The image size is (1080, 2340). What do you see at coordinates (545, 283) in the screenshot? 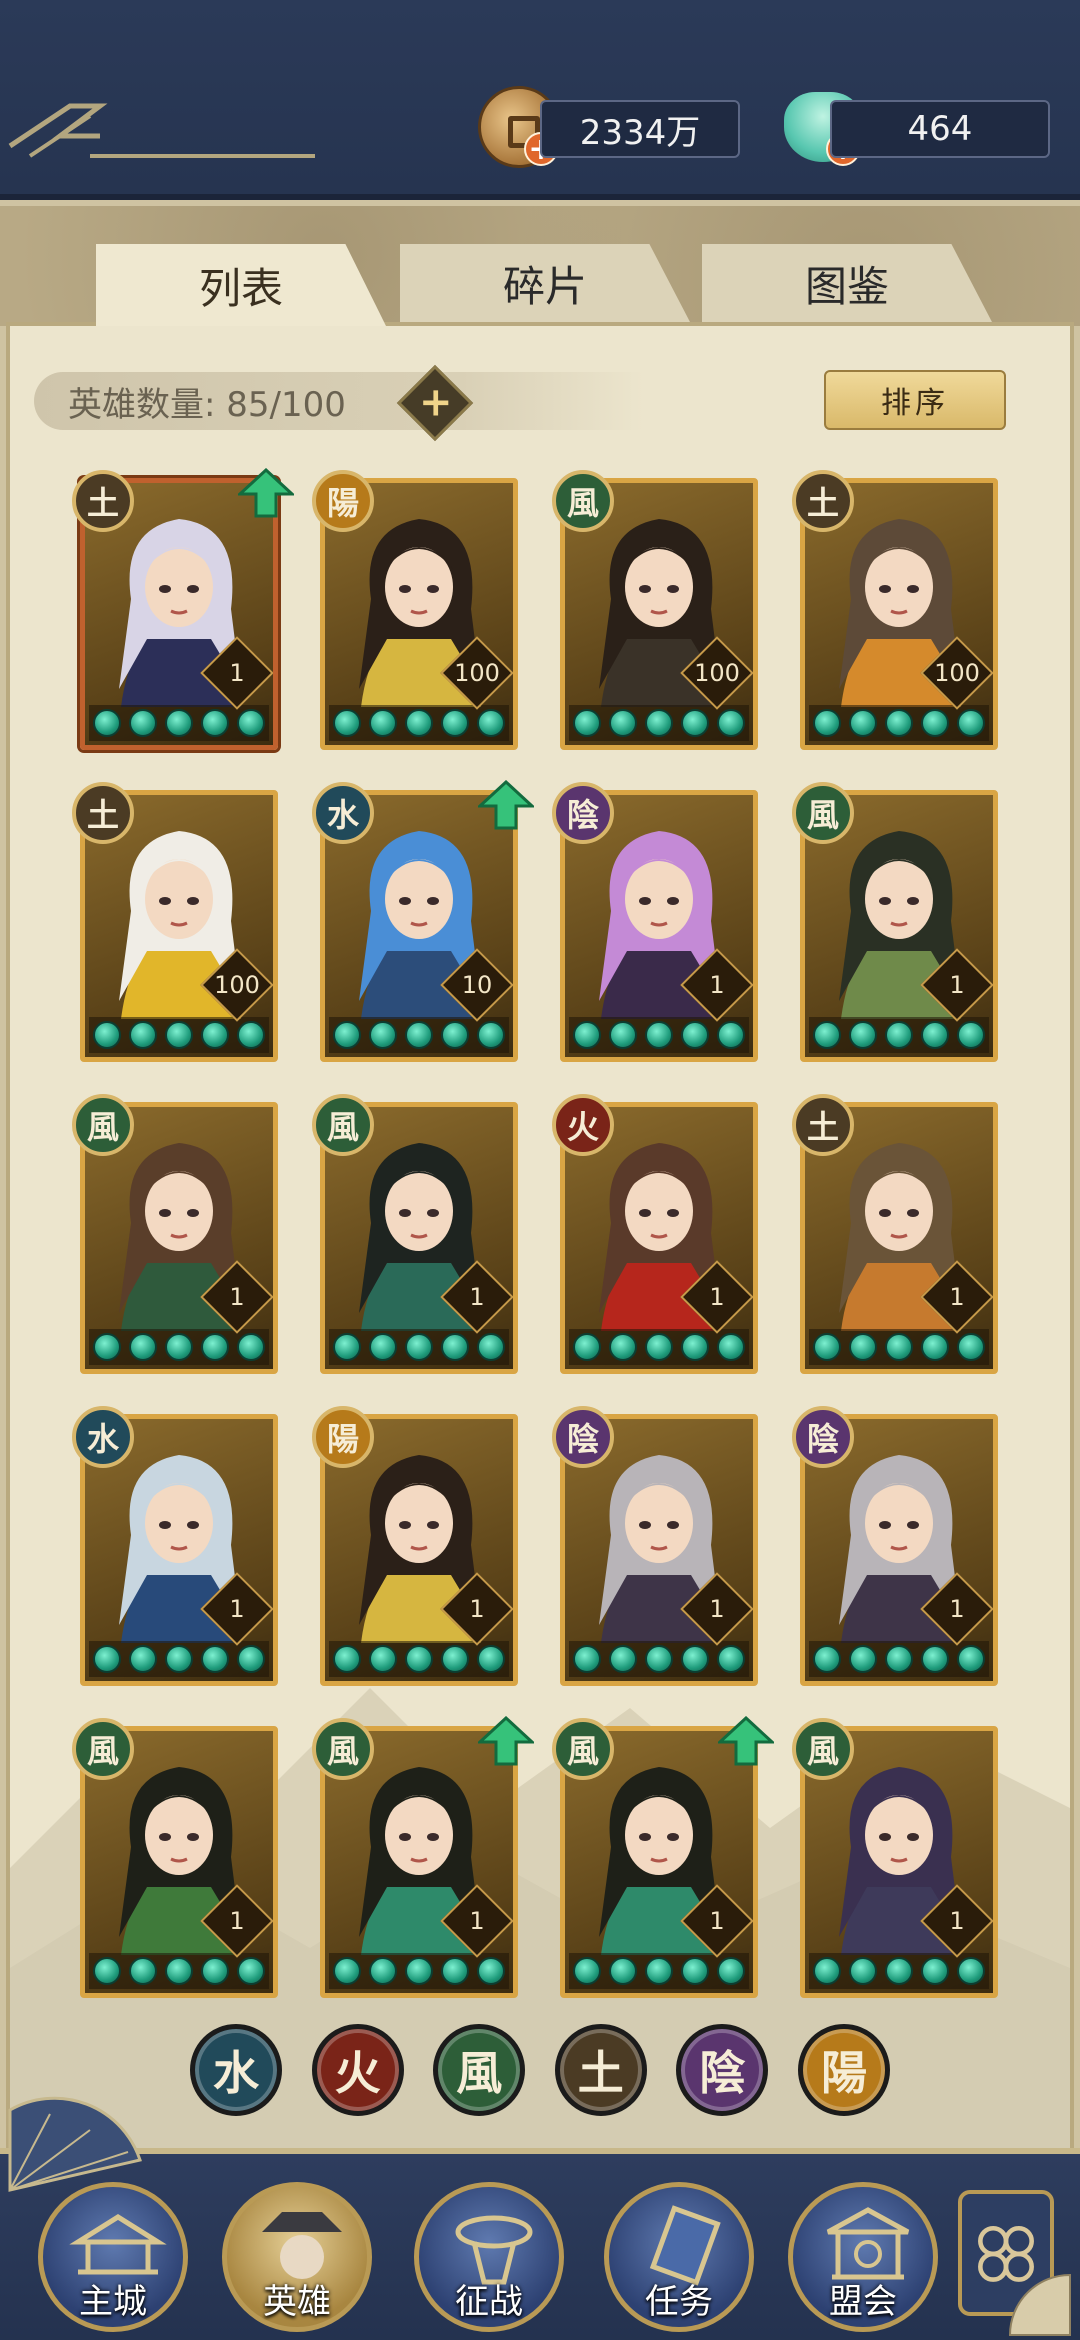
I see `tab-fragments: 碎片` at bounding box center [545, 283].